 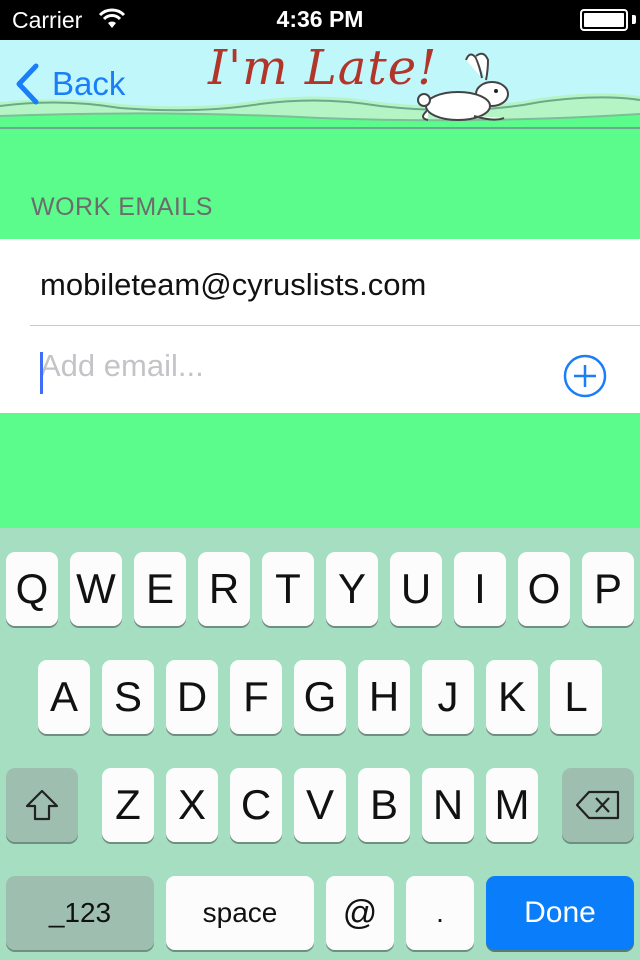 I want to click on back-button: Back, so click(x=69, y=84).